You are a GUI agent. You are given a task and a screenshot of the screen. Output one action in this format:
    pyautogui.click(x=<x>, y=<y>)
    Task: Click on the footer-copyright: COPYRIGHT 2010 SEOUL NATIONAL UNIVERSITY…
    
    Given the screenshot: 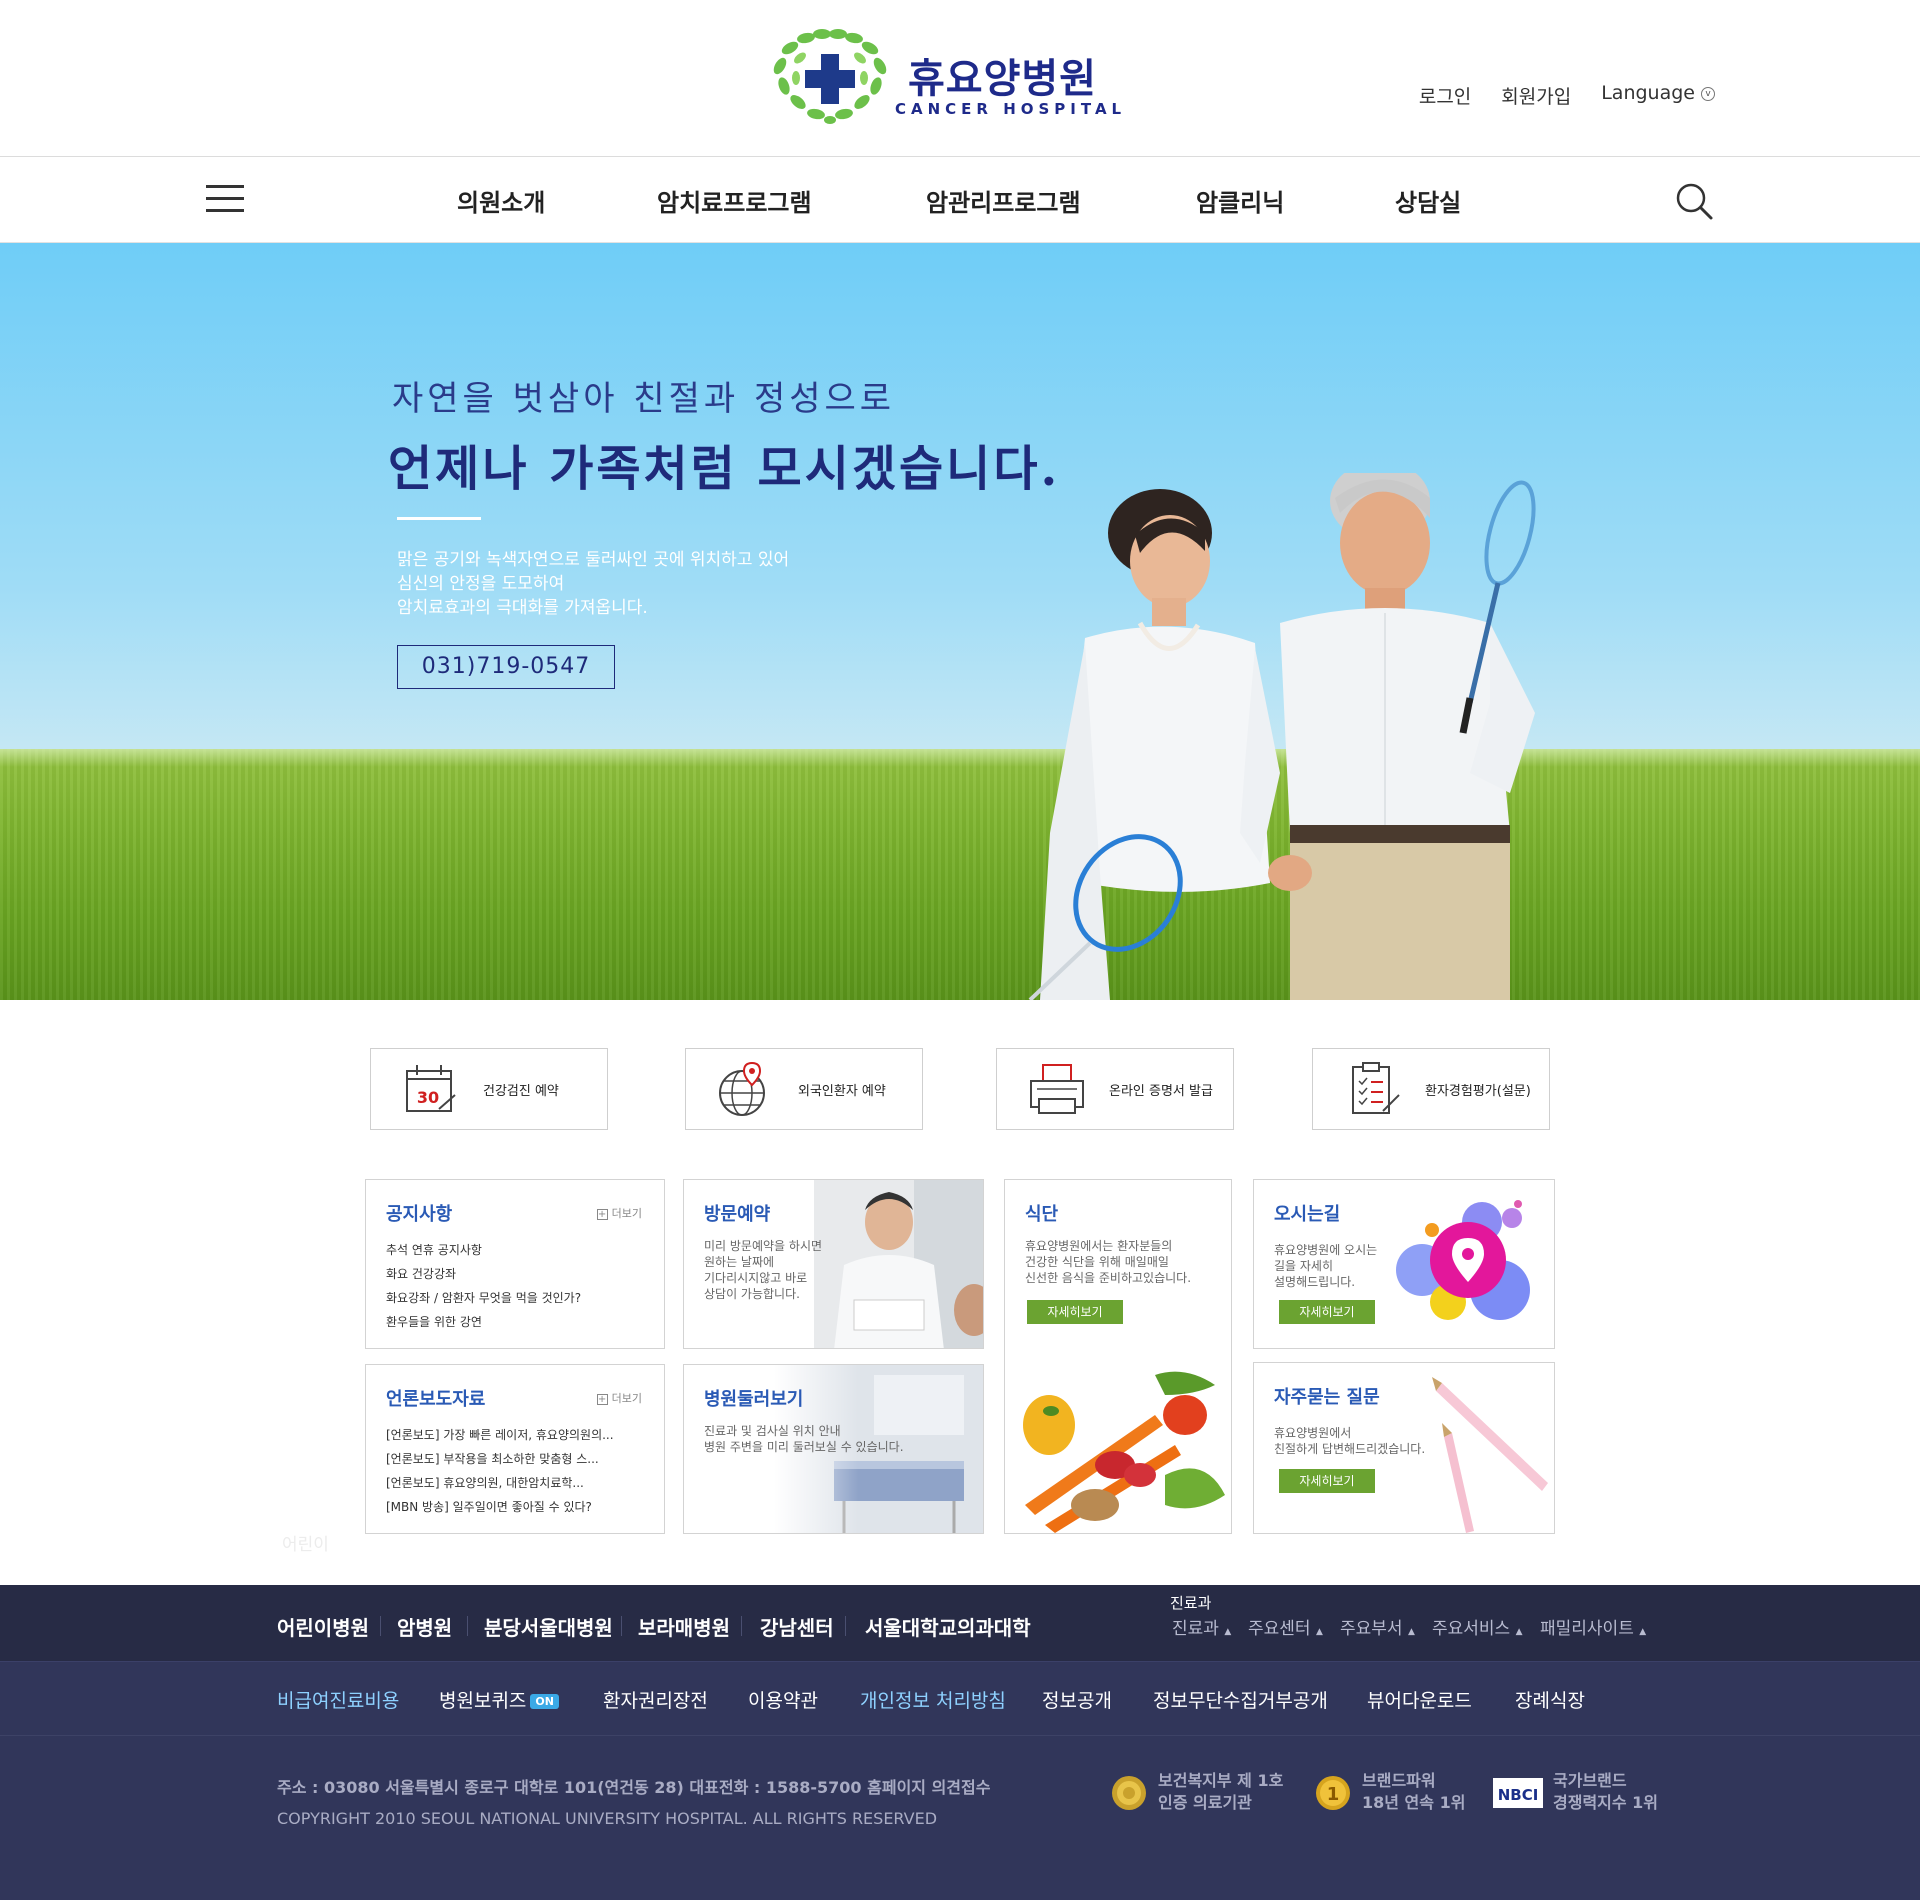 What is the action you would take?
    pyautogui.click(x=607, y=1818)
    